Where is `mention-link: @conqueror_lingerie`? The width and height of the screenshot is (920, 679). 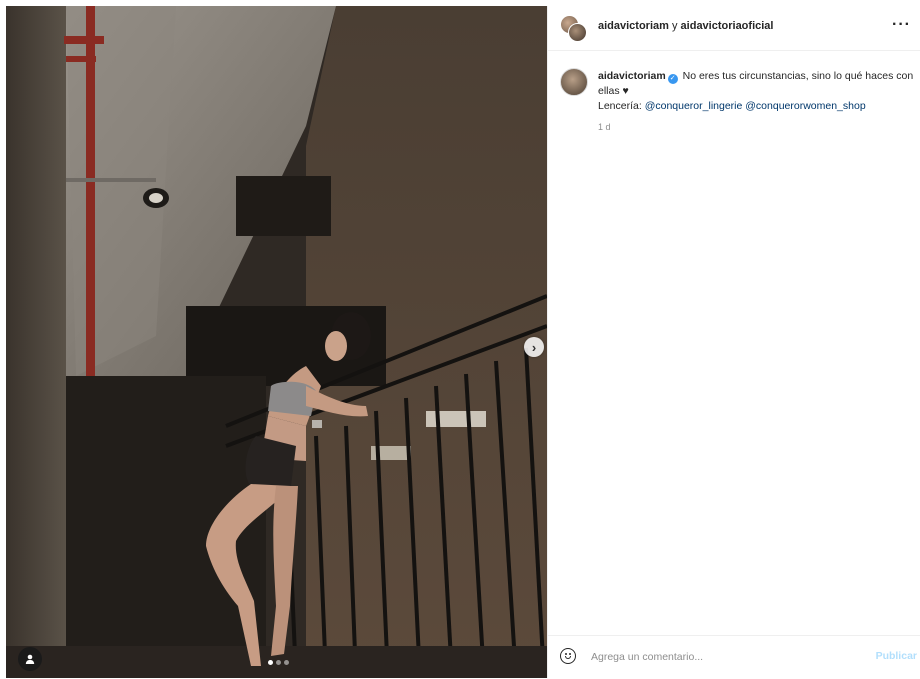 mention-link: @conqueror_lingerie is located at coordinates (694, 106).